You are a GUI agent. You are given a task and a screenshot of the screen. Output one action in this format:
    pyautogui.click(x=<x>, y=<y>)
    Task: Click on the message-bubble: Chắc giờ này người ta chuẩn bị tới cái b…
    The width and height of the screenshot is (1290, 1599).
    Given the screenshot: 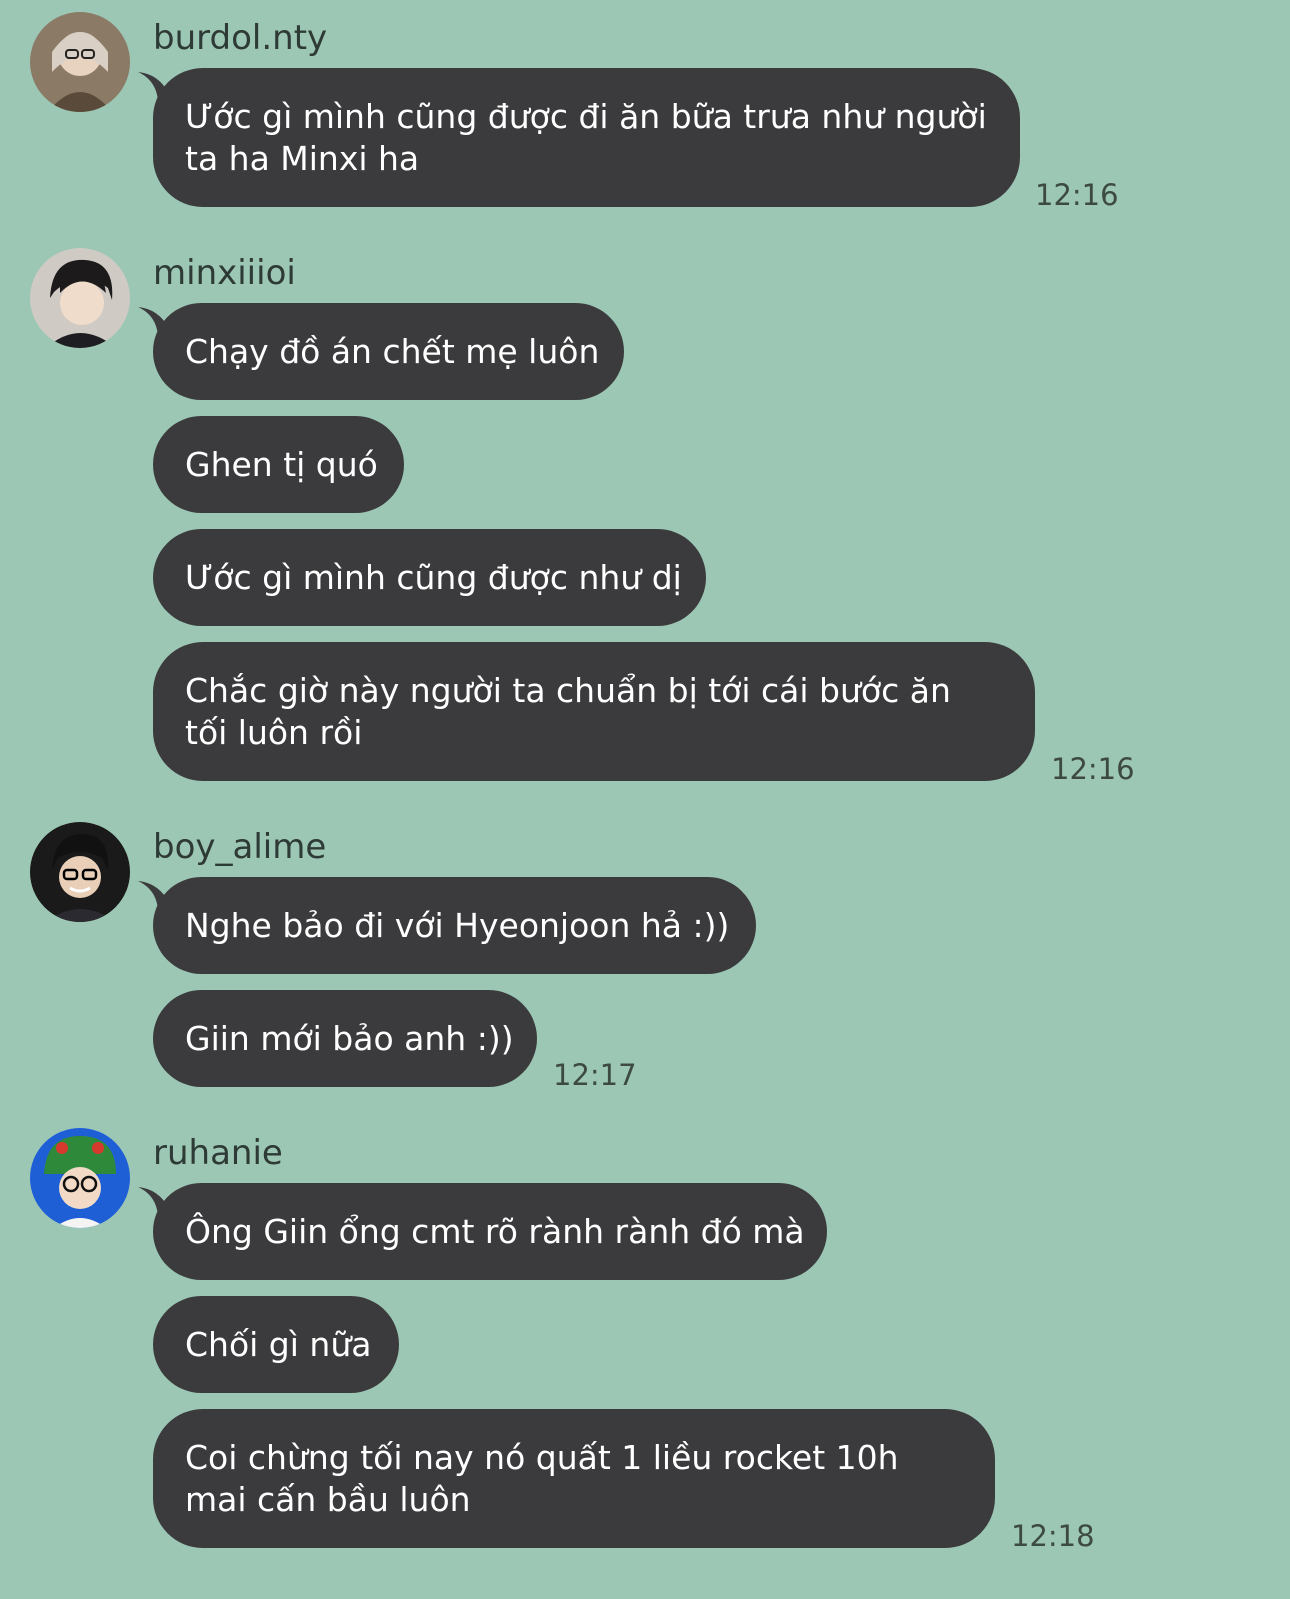 What is the action you would take?
    pyautogui.click(x=594, y=711)
    